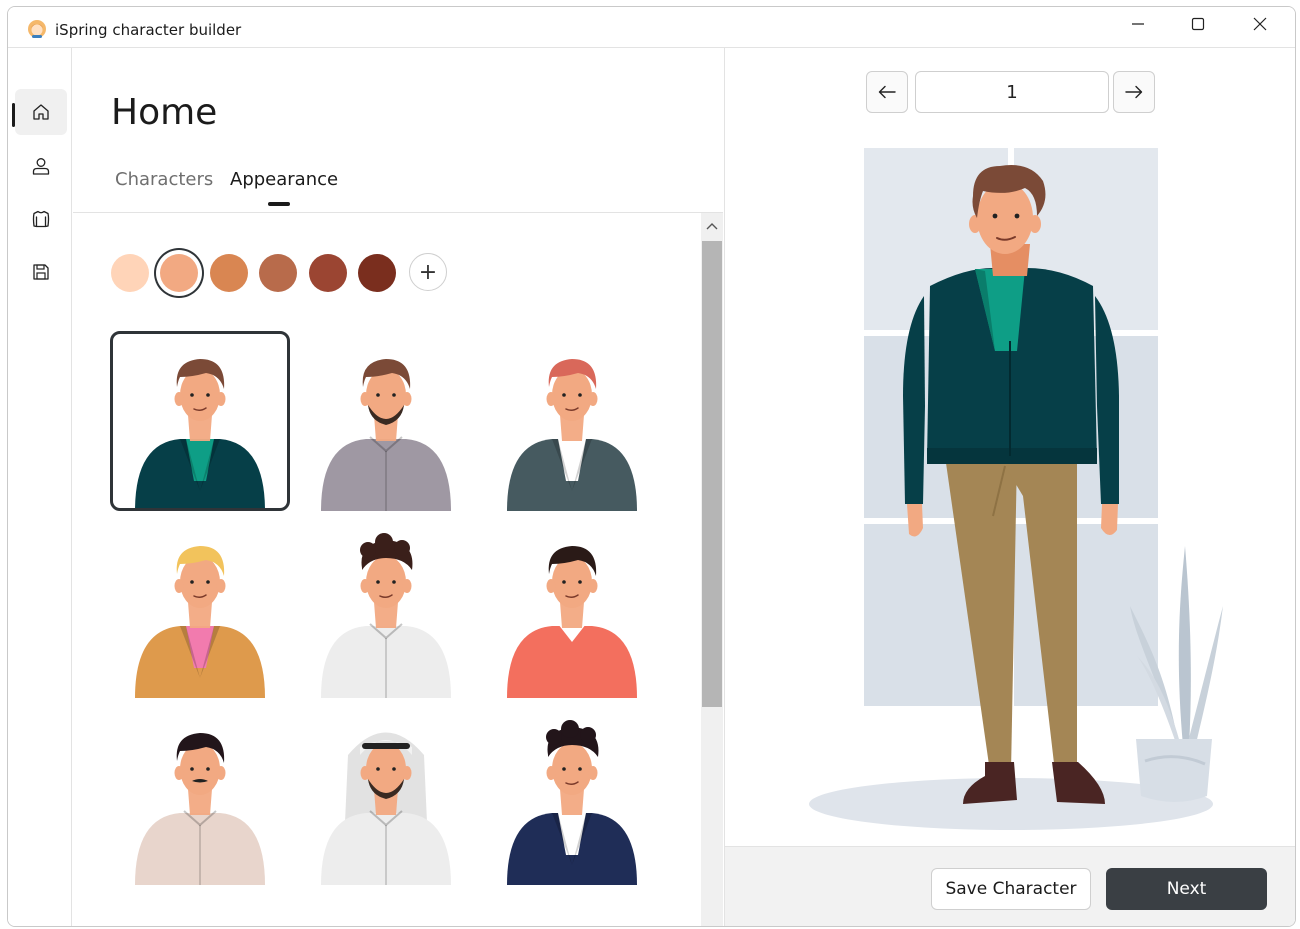 Image resolution: width=1300 pixels, height=929 pixels. I want to click on footer-bar: Save Character Next, so click(1010, 886).